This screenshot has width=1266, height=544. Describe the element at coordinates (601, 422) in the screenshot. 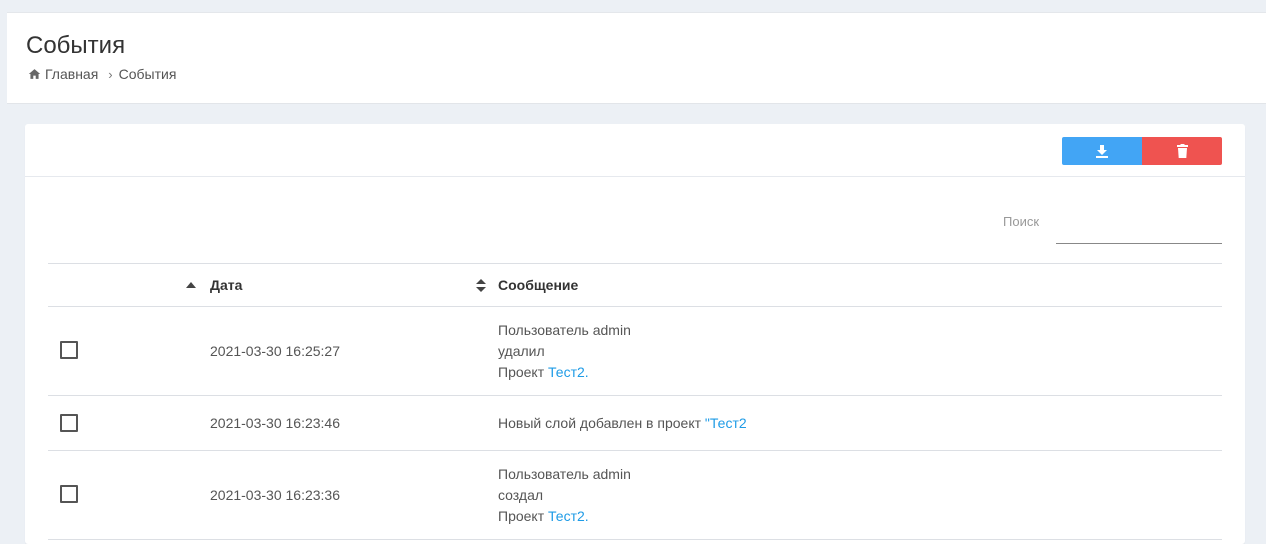

I see `message-text: Новый слой добавлен в проект` at that location.